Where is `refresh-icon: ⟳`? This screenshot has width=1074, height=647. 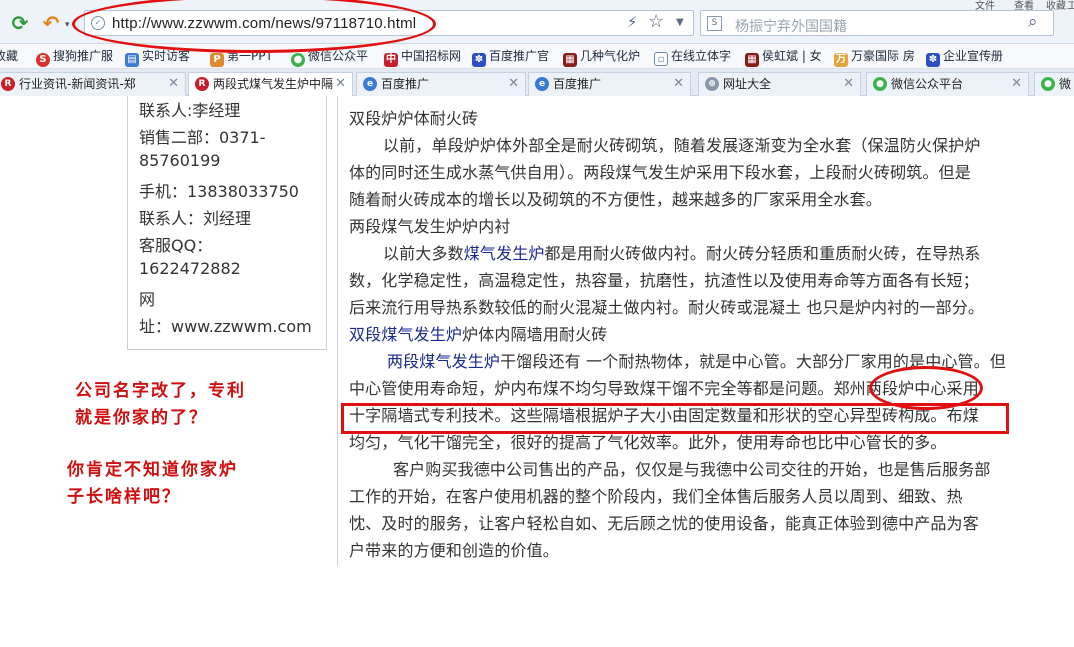
refresh-icon: ⟳ is located at coordinates (20, 23).